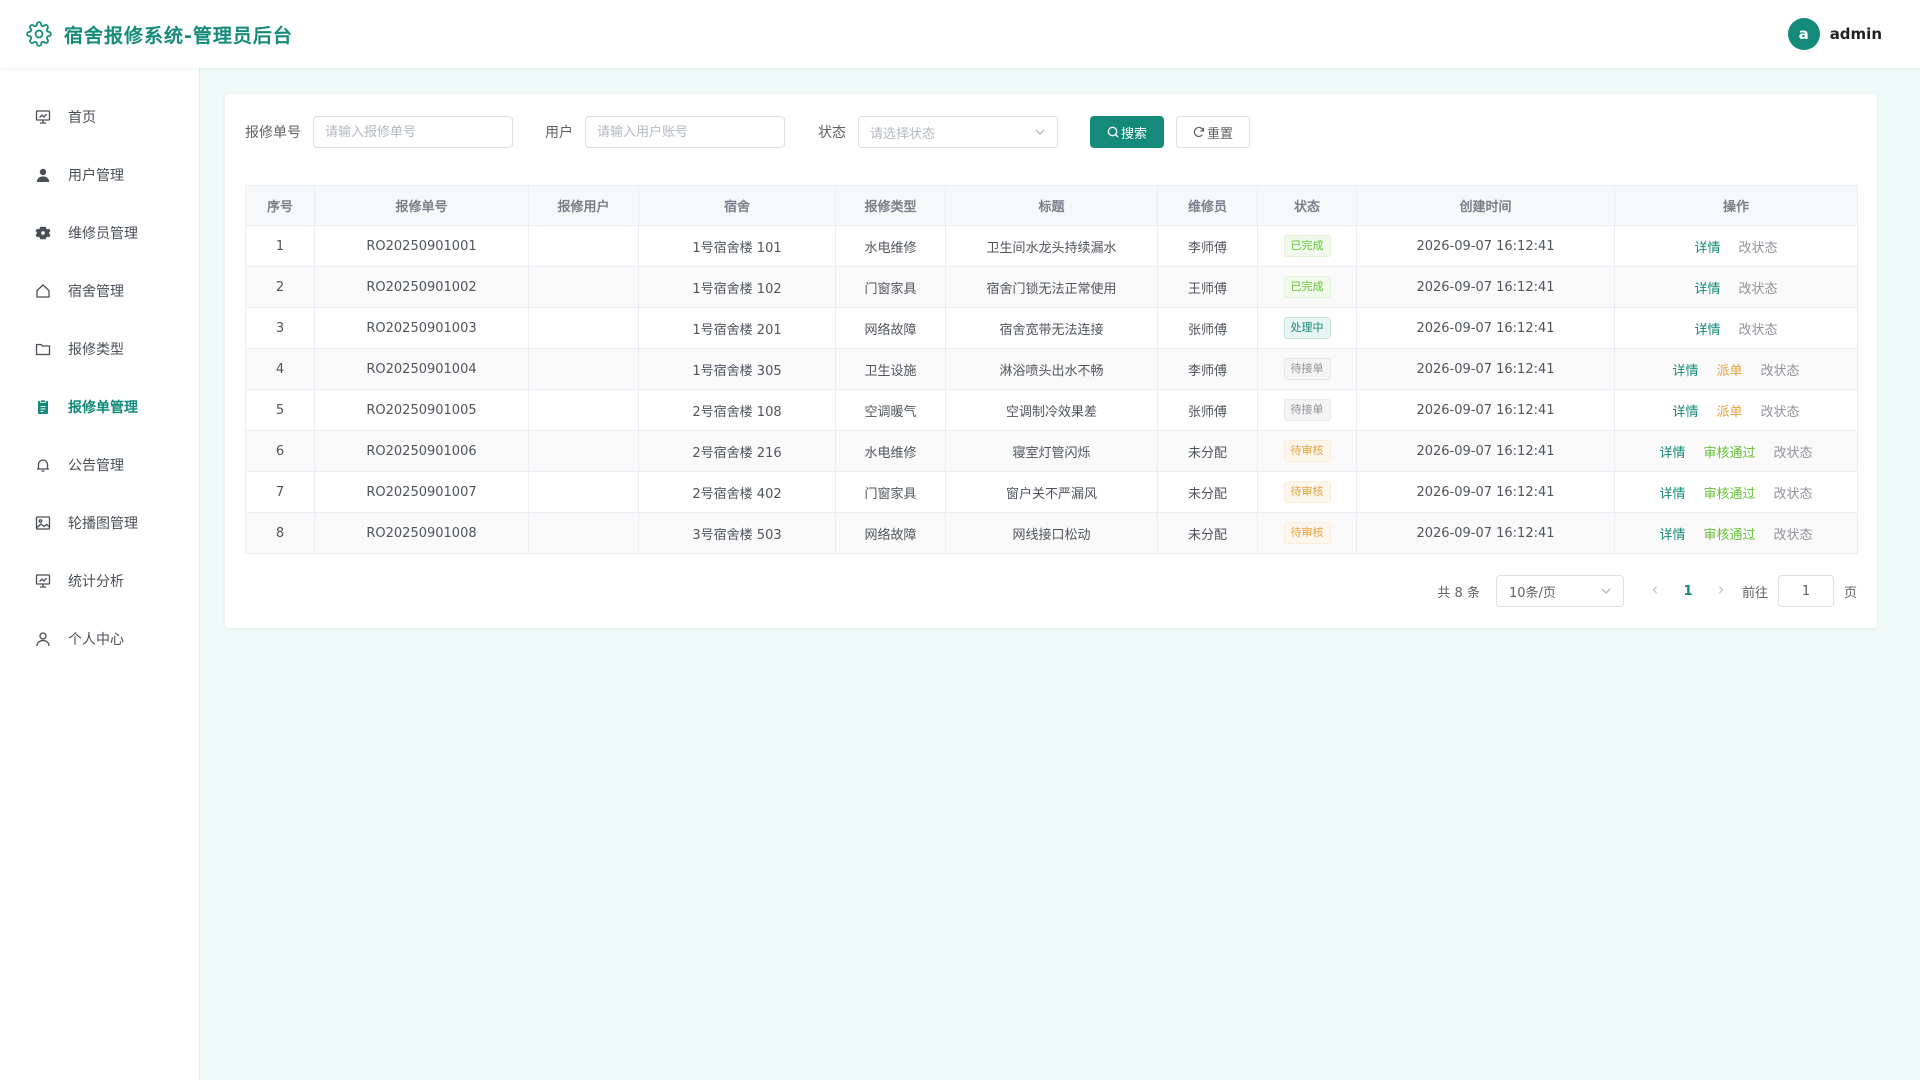 The height and width of the screenshot is (1080, 1920). I want to click on chevron-down-icon, so click(1606, 593).